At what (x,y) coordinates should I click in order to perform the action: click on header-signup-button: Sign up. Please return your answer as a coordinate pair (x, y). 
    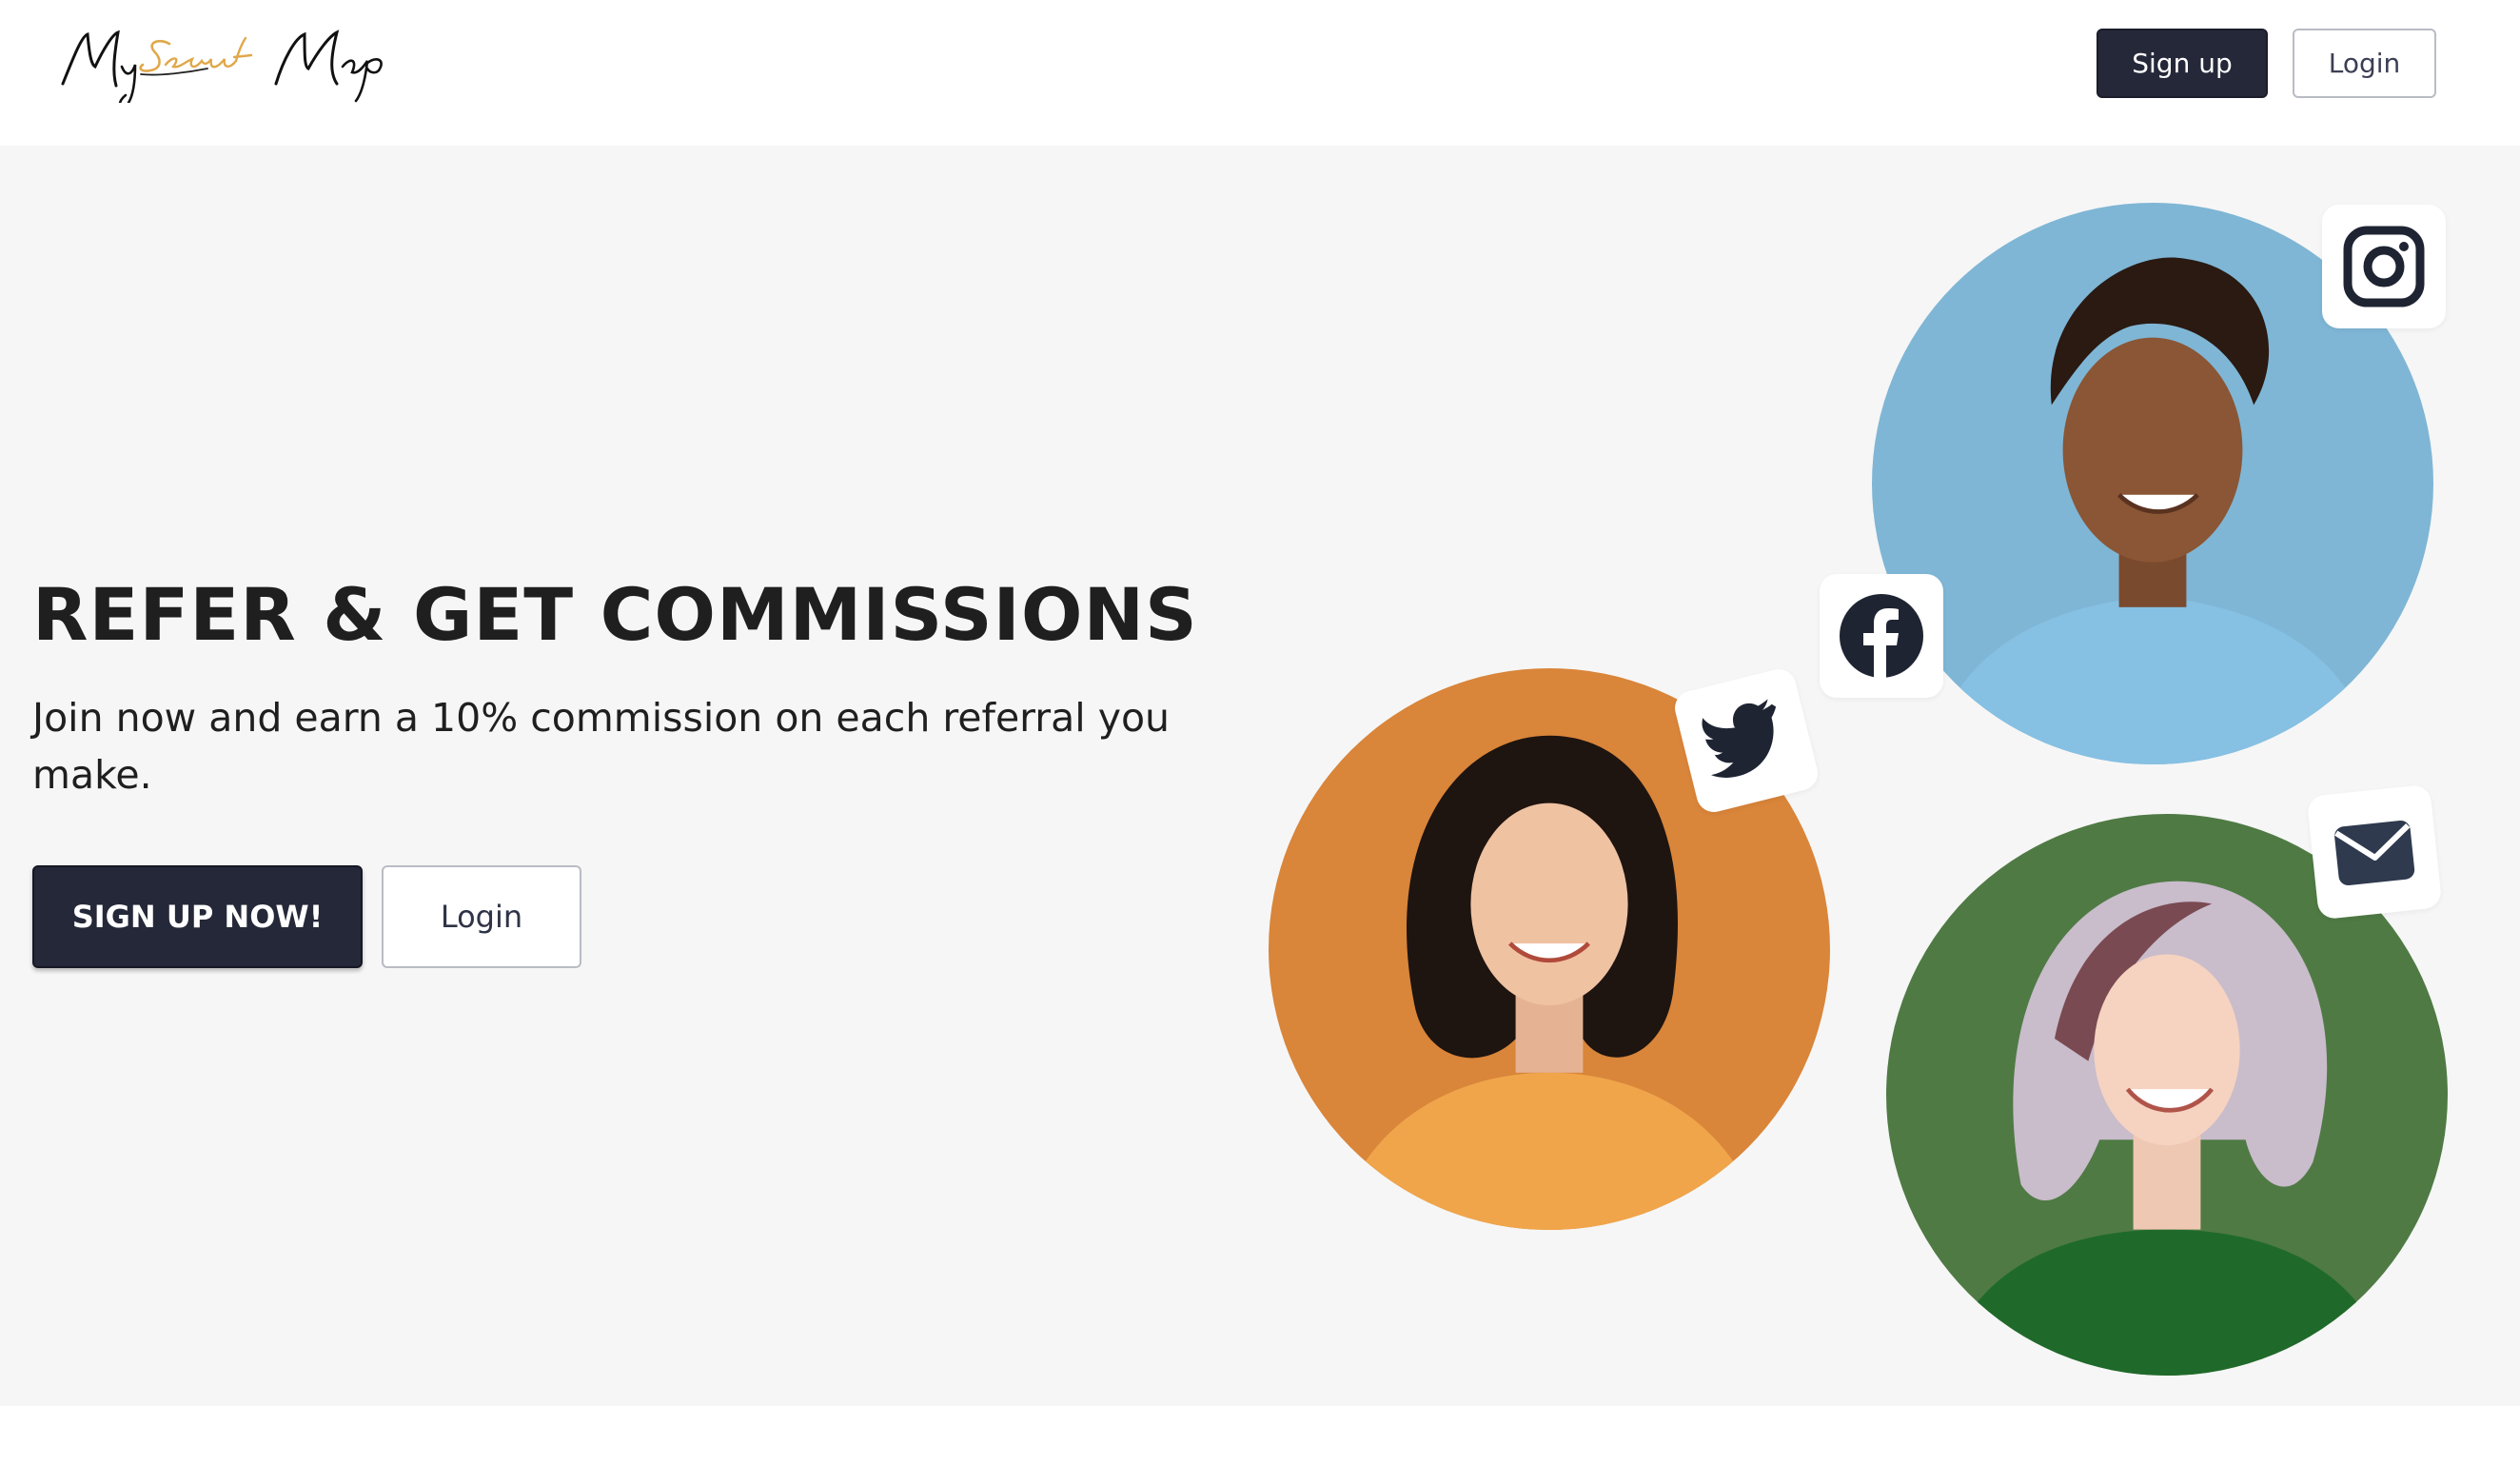
    Looking at the image, I should click on (2182, 64).